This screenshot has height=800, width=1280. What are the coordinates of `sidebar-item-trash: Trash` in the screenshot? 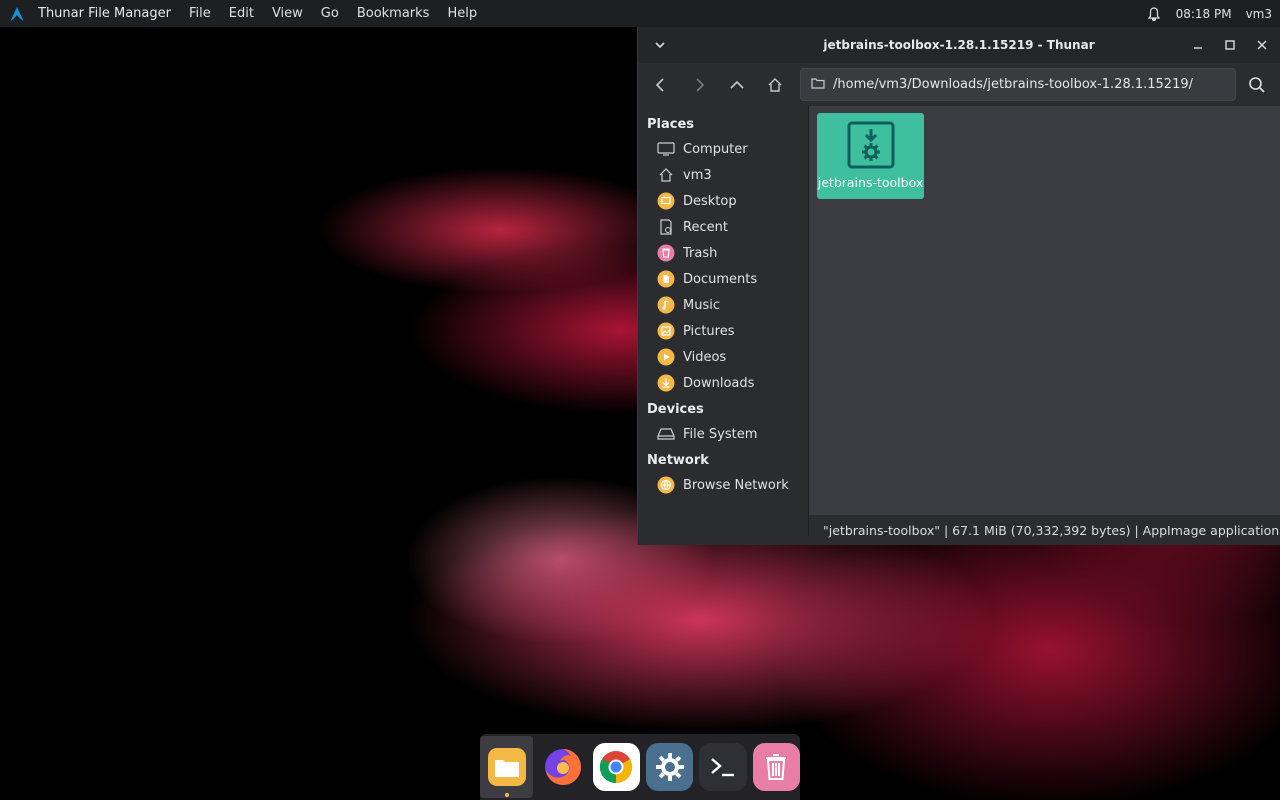 It's located at (723, 253).